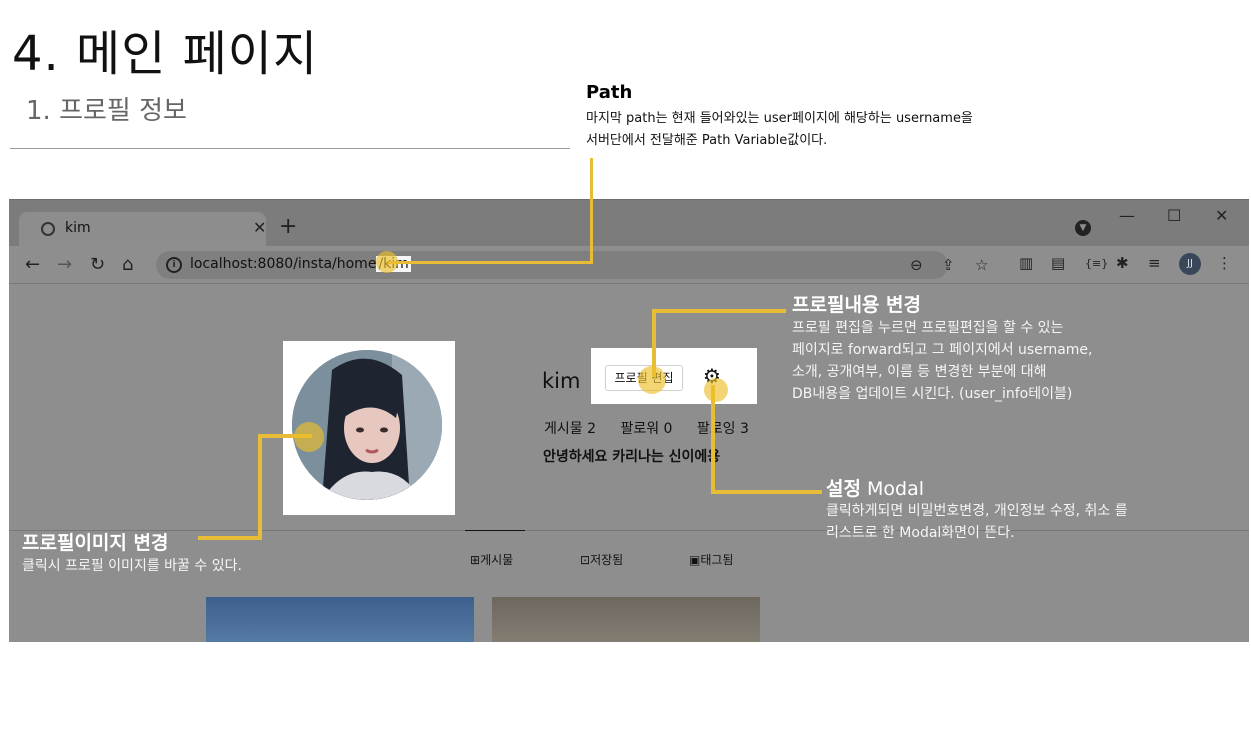 The height and width of the screenshot is (752, 1251). What do you see at coordinates (165, 54) in the screenshot?
I see `slide-title: 4. 메인 페이지` at bounding box center [165, 54].